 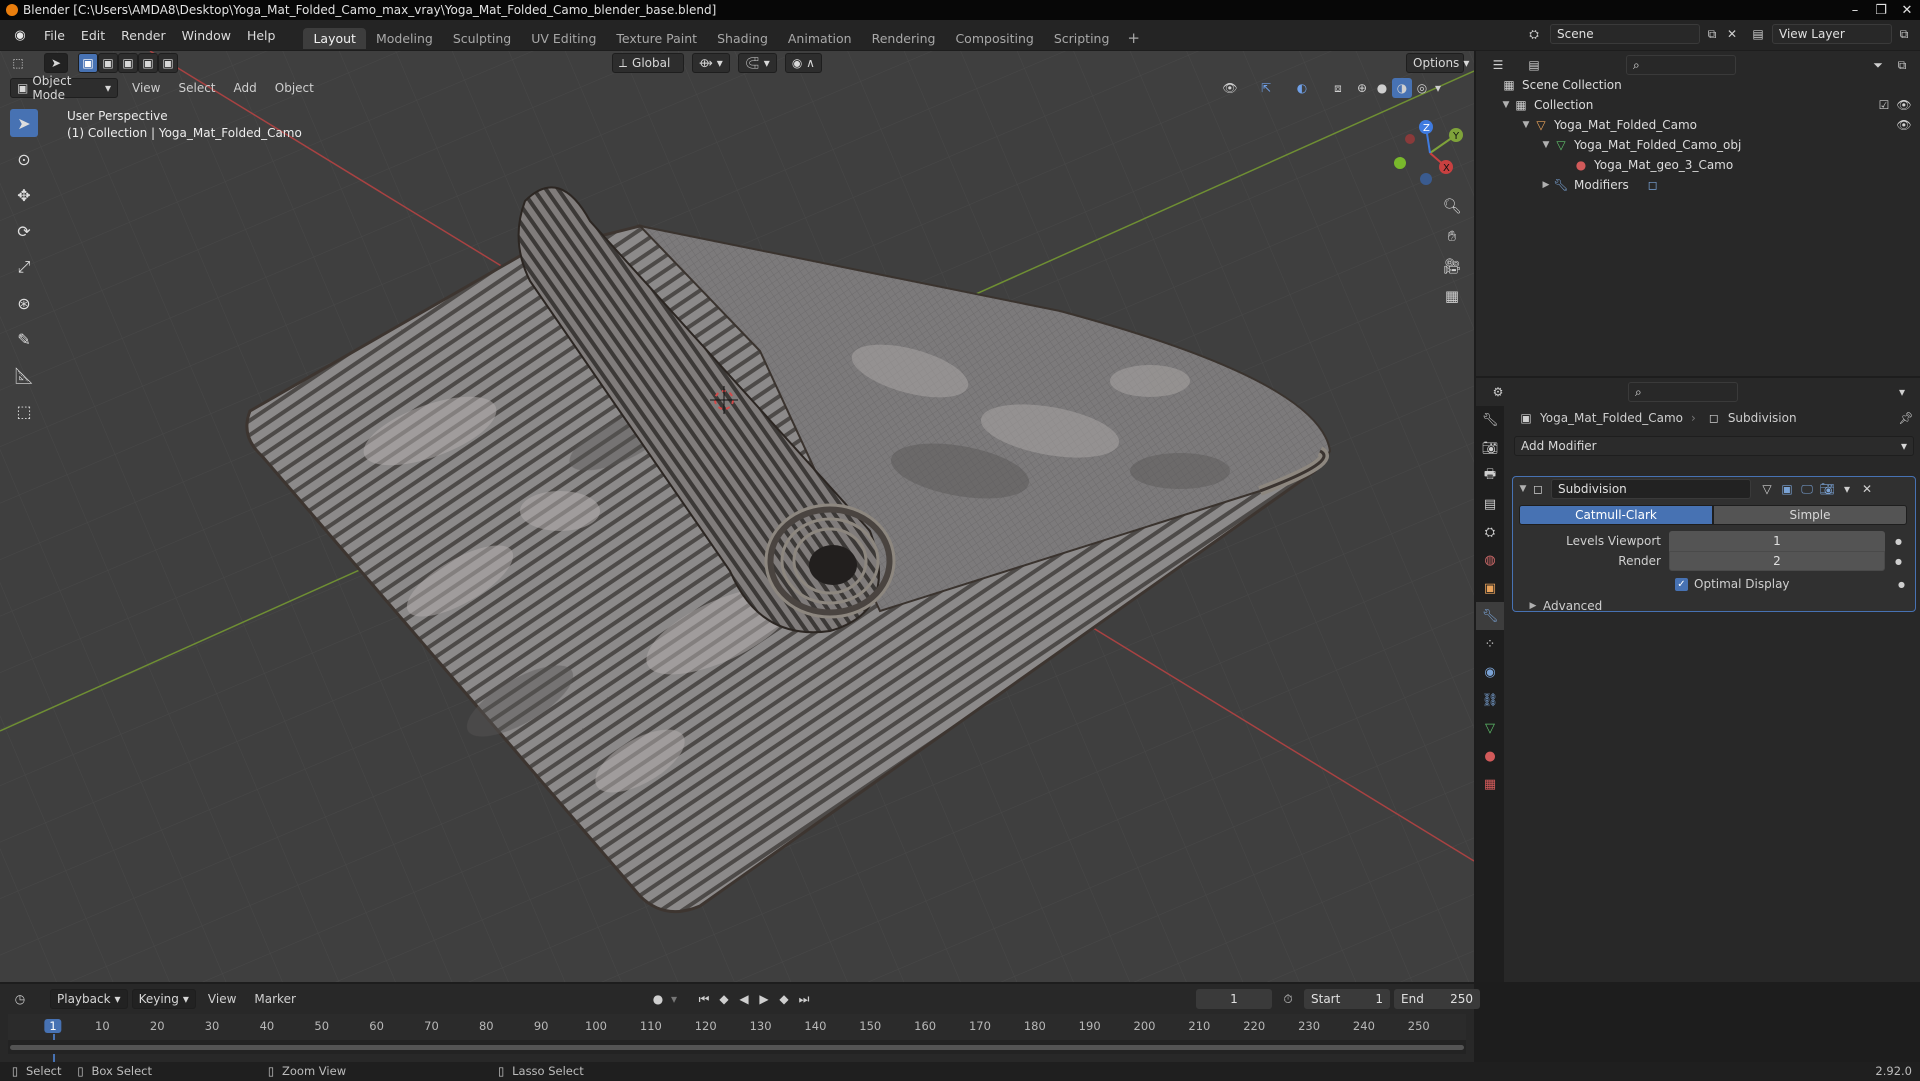 What do you see at coordinates (1490, 700) in the screenshot?
I see `constraints-tab-icon: ⛓` at bounding box center [1490, 700].